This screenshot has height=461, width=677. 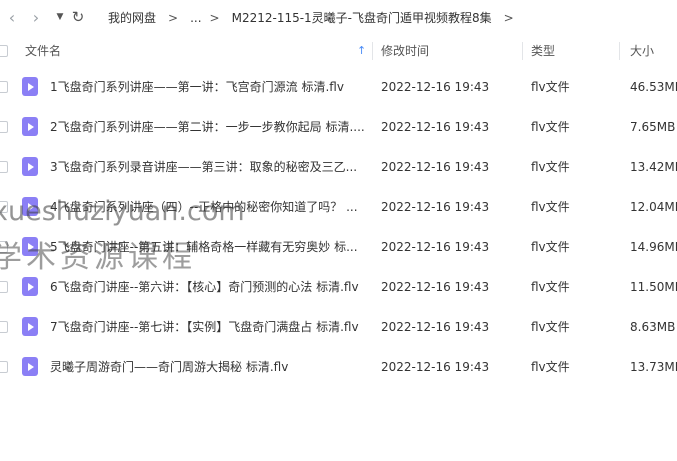 What do you see at coordinates (362, 17) in the screenshot?
I see `breadcrumb-item-current: M2212-115-1灵曦子-飞盘奇门遁甲视频教程8集` at bounding box center [362, 17].